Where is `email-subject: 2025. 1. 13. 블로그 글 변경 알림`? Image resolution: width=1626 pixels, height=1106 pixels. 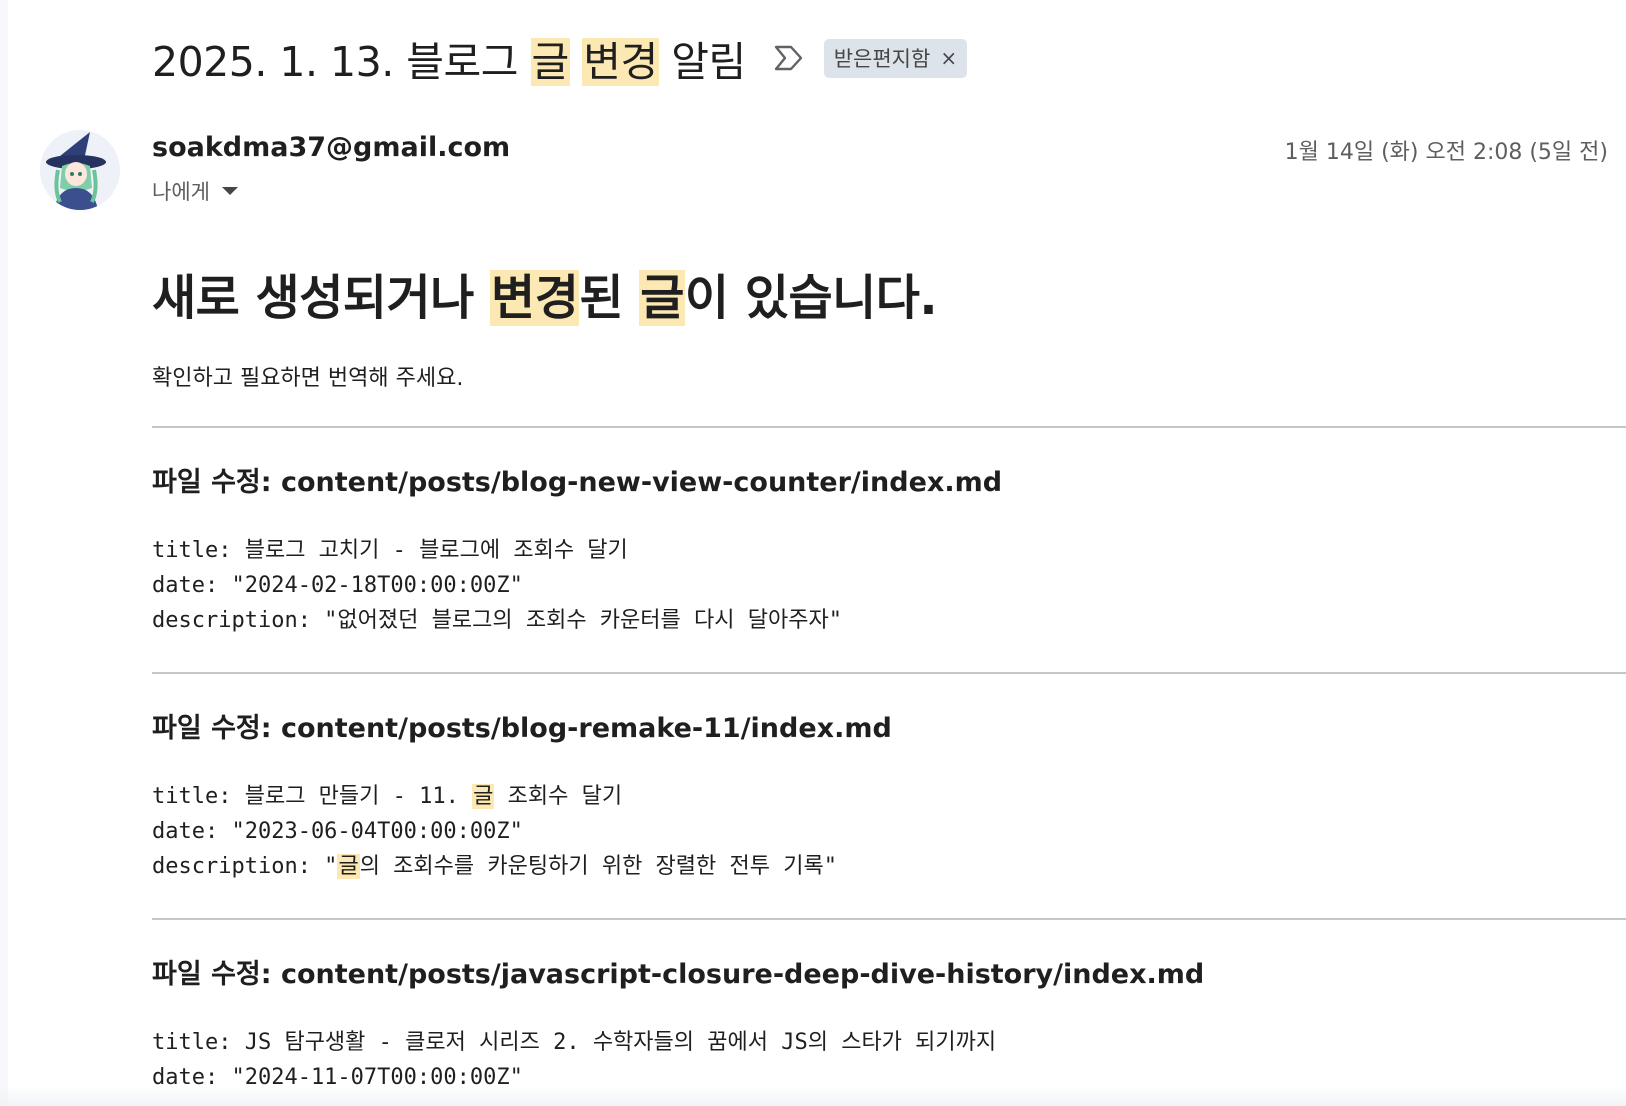 email-subject: 2025. 1. 13. 블로그 글 변경 알림 is located at coordinates (449, 58).